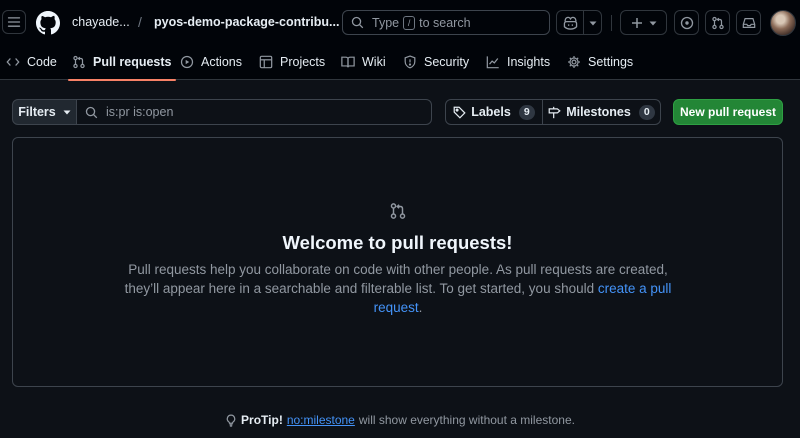  Describe the element at coordinates (397, 242) in the screenshot. I see `blankslate-title: Welcome to pull requests!` at that location.